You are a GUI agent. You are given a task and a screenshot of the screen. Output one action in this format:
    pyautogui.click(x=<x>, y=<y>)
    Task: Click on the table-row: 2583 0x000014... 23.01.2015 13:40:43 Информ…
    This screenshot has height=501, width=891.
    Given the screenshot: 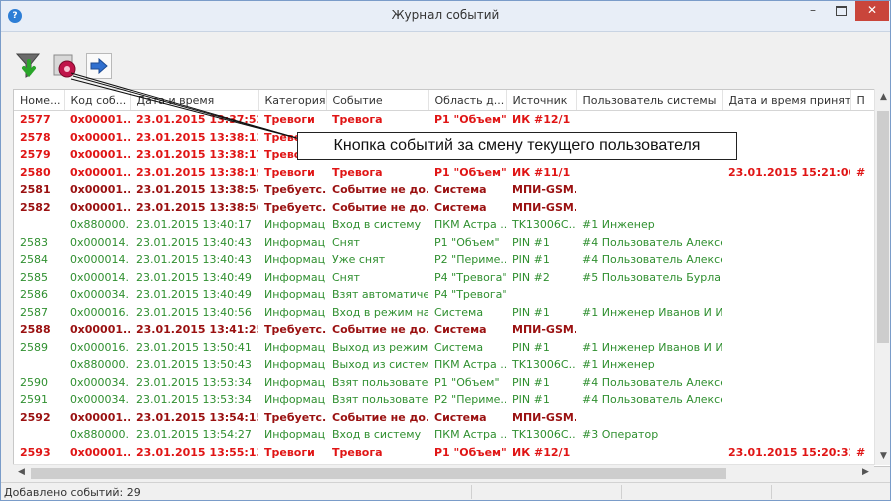 What is the action you would take?
    pyautogui.click(x=444, y=243)
    